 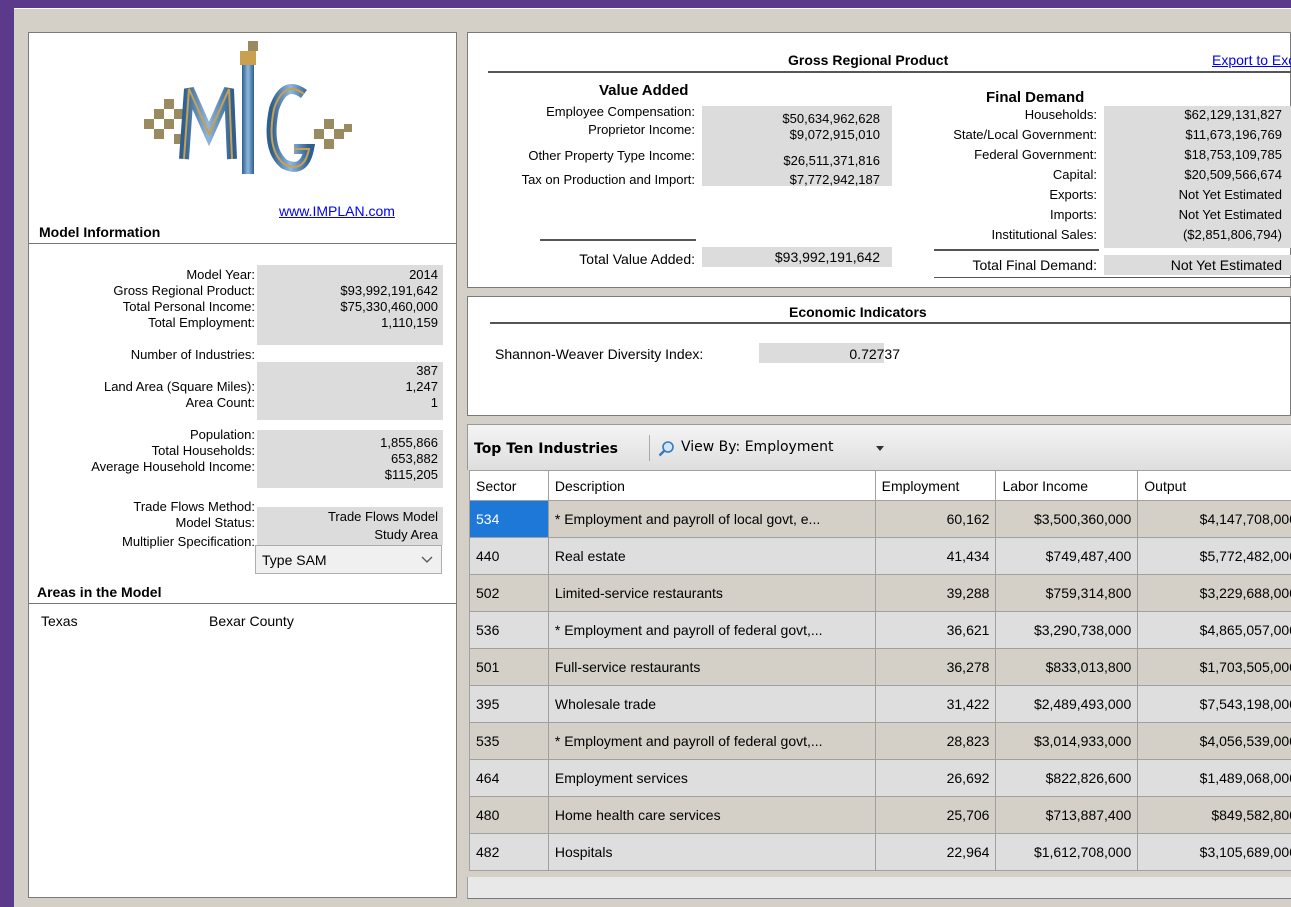 What do you see at coordinates (935, 667) in the screenshot?
I see `employment-cell: 36,278` at bounding box center [935, 667].